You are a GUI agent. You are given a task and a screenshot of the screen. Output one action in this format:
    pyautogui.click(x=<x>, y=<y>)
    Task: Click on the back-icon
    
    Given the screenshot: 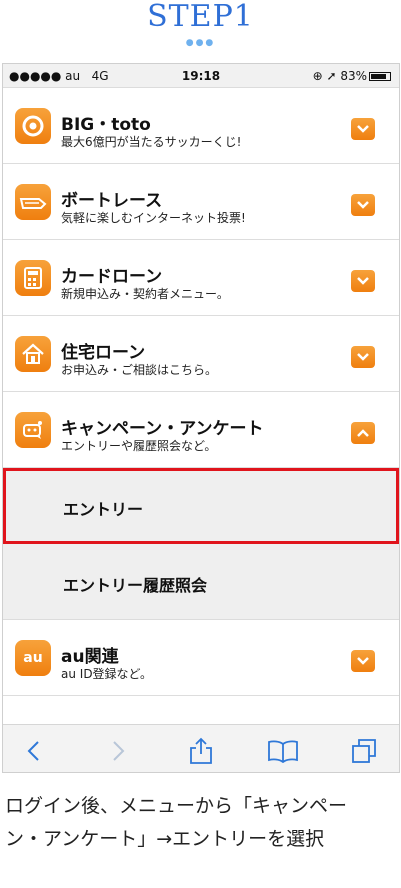 What is the action you would take?
    pyautogui.click(x=33, y=751)
    